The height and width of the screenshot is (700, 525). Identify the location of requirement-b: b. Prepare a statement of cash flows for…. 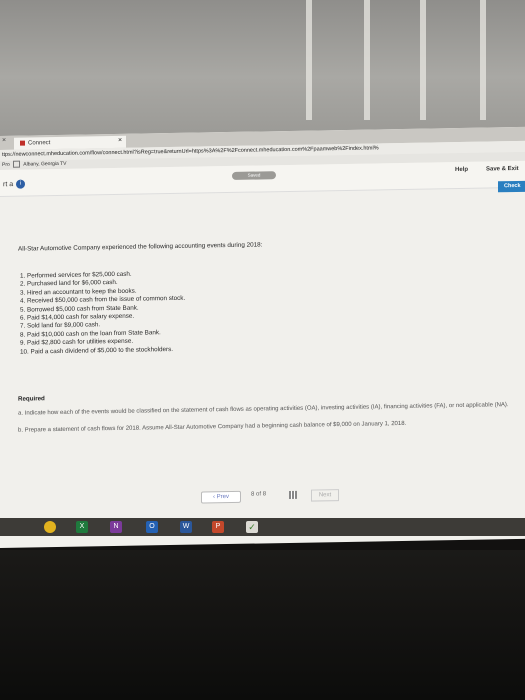
(212, 427).